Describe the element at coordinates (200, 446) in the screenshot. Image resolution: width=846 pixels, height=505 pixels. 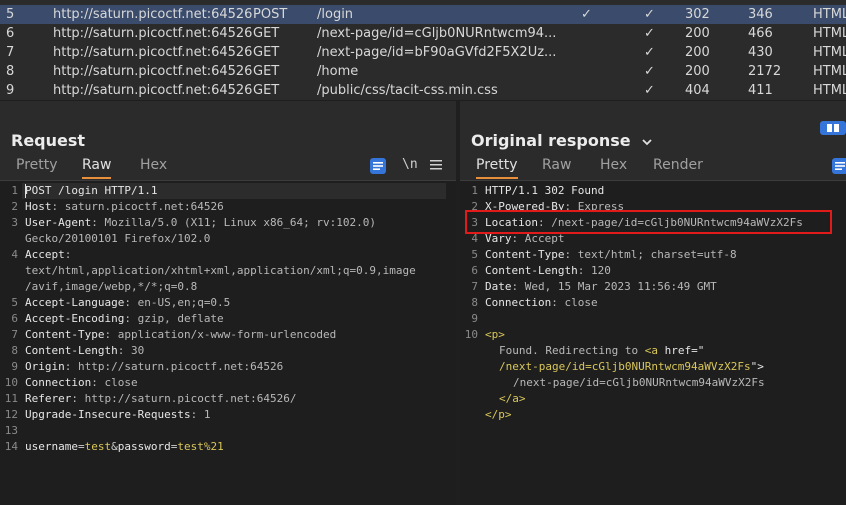
I see `param-value: test%21` at that location.